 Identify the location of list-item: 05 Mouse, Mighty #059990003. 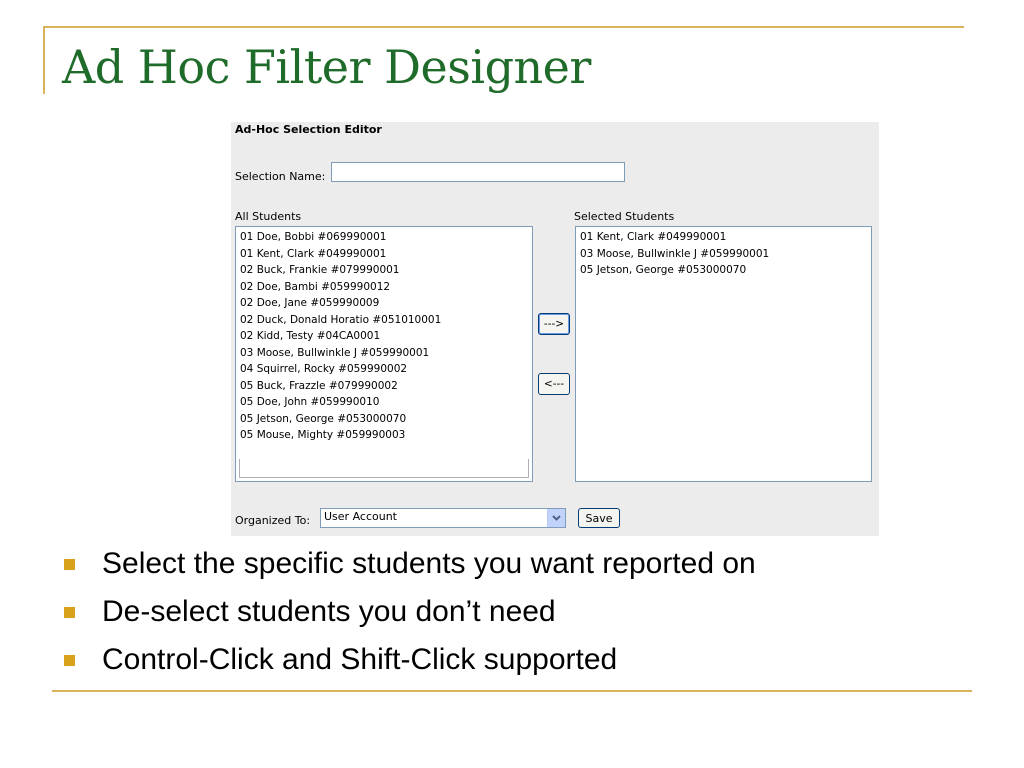
(384, 435).